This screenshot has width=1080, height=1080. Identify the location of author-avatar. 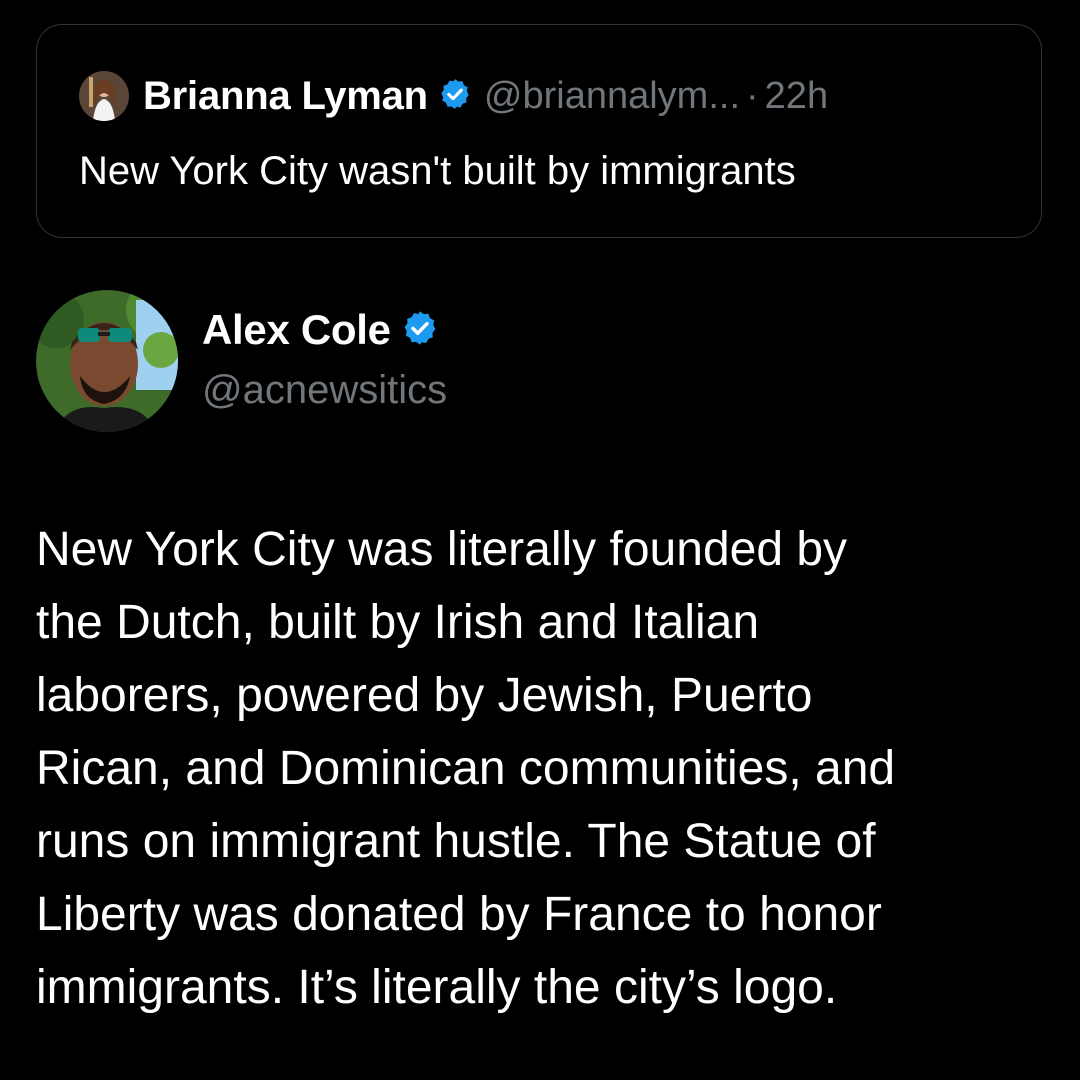
(107, 361).